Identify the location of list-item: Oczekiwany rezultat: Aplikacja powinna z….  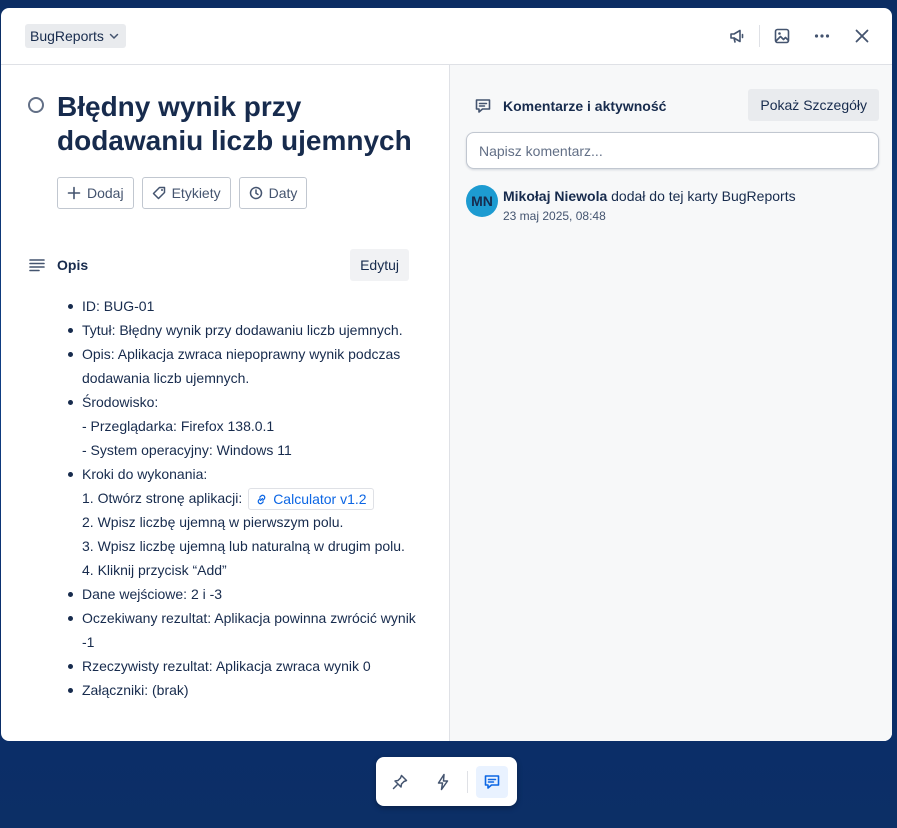
(242, 630).